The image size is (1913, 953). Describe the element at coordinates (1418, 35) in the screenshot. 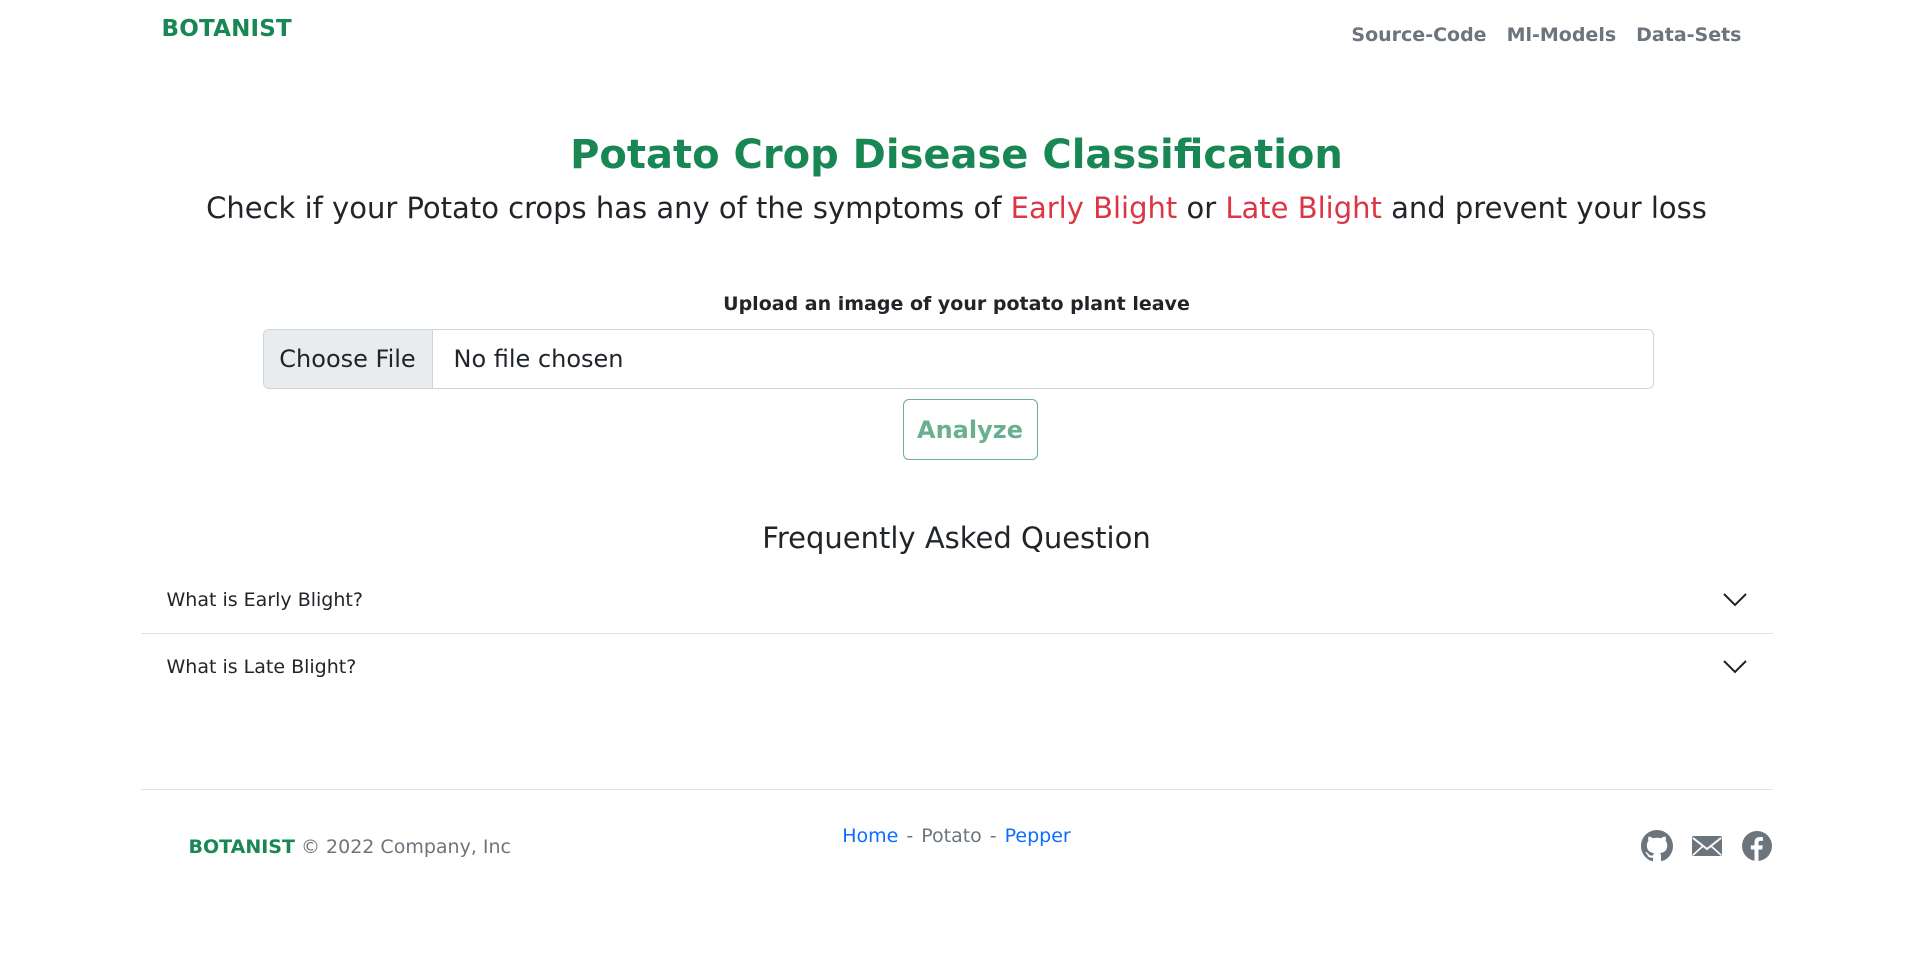

I see `nav-source-code: Source-Code` at that location.